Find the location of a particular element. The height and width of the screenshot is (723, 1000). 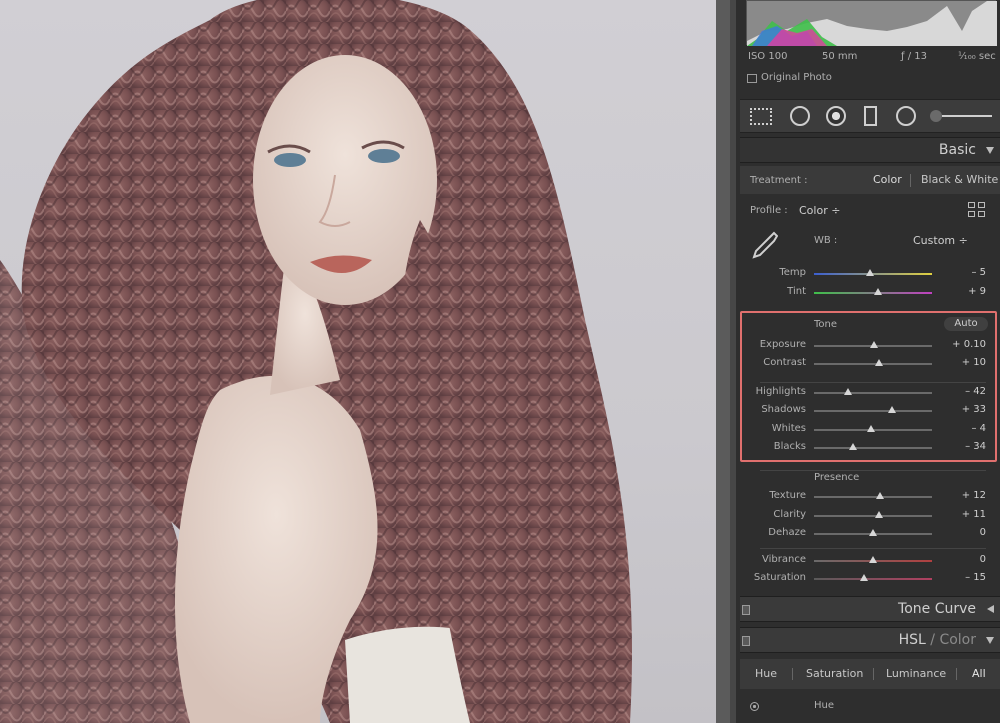

whites-value: – 4 is located at coordinates (961, 428).